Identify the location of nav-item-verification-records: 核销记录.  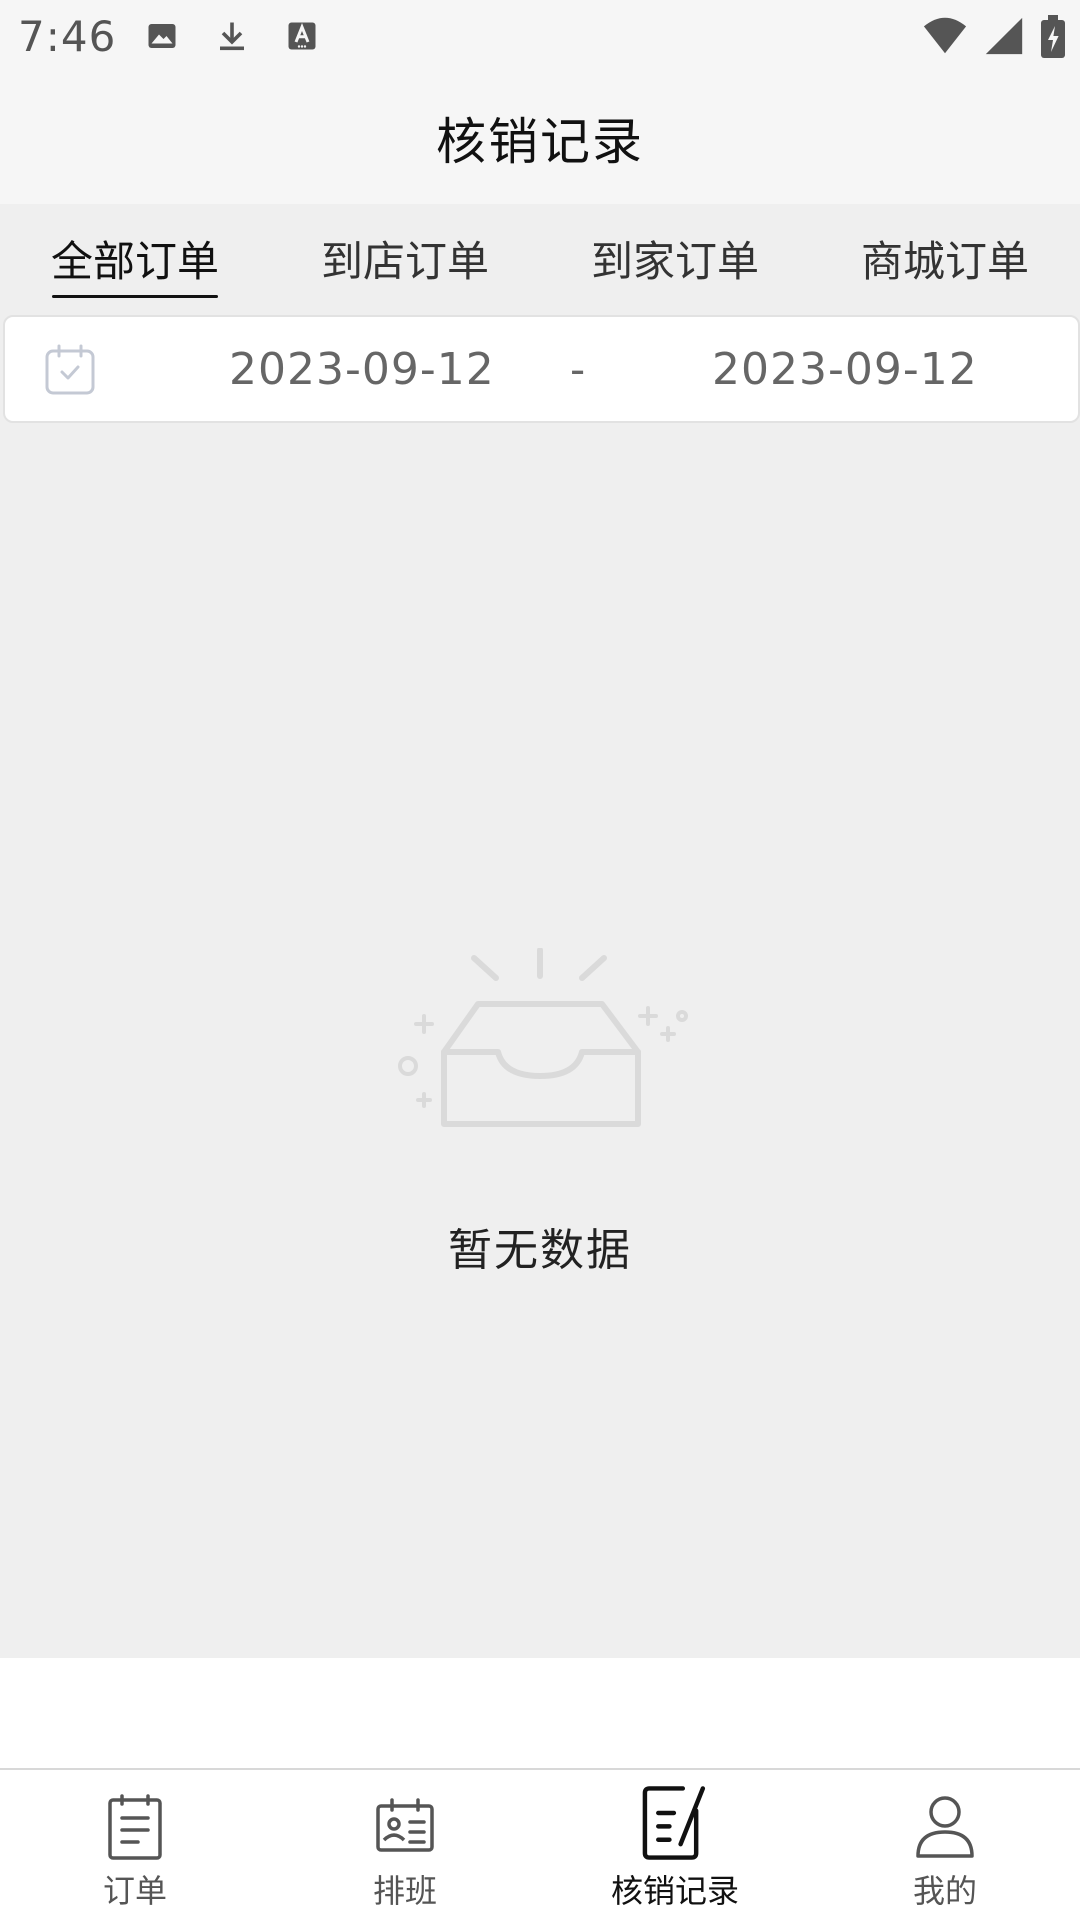
(675, 1845).